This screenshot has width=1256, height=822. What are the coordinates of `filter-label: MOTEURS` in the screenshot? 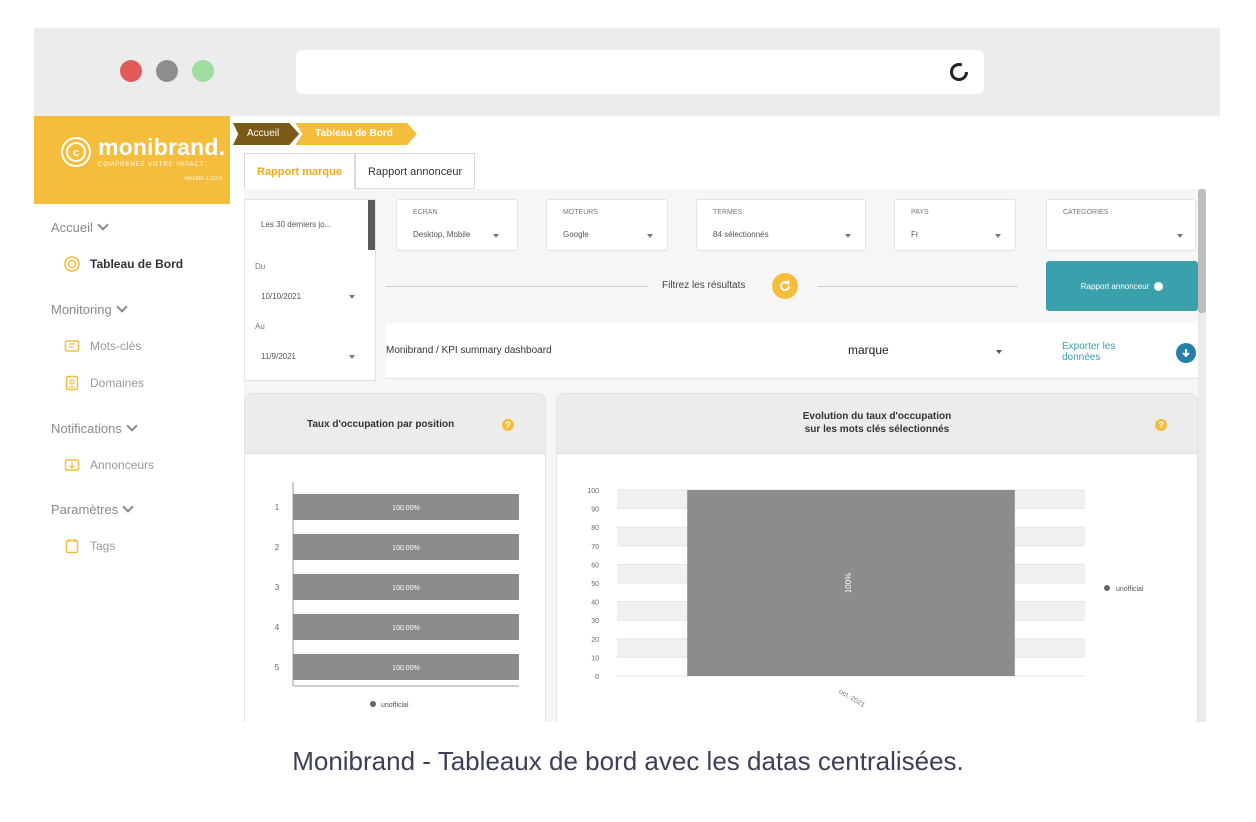 It's located at (580, 212).